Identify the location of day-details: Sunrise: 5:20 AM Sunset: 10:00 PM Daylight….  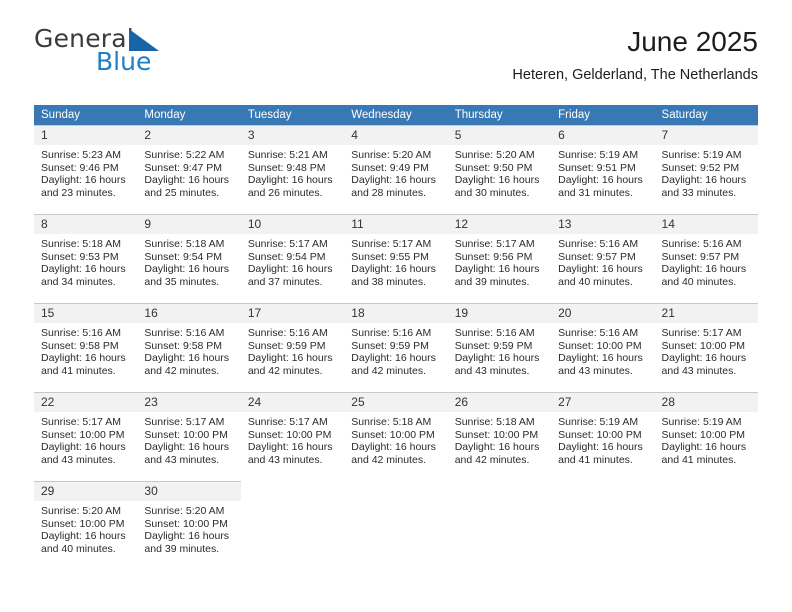
(188, 528).